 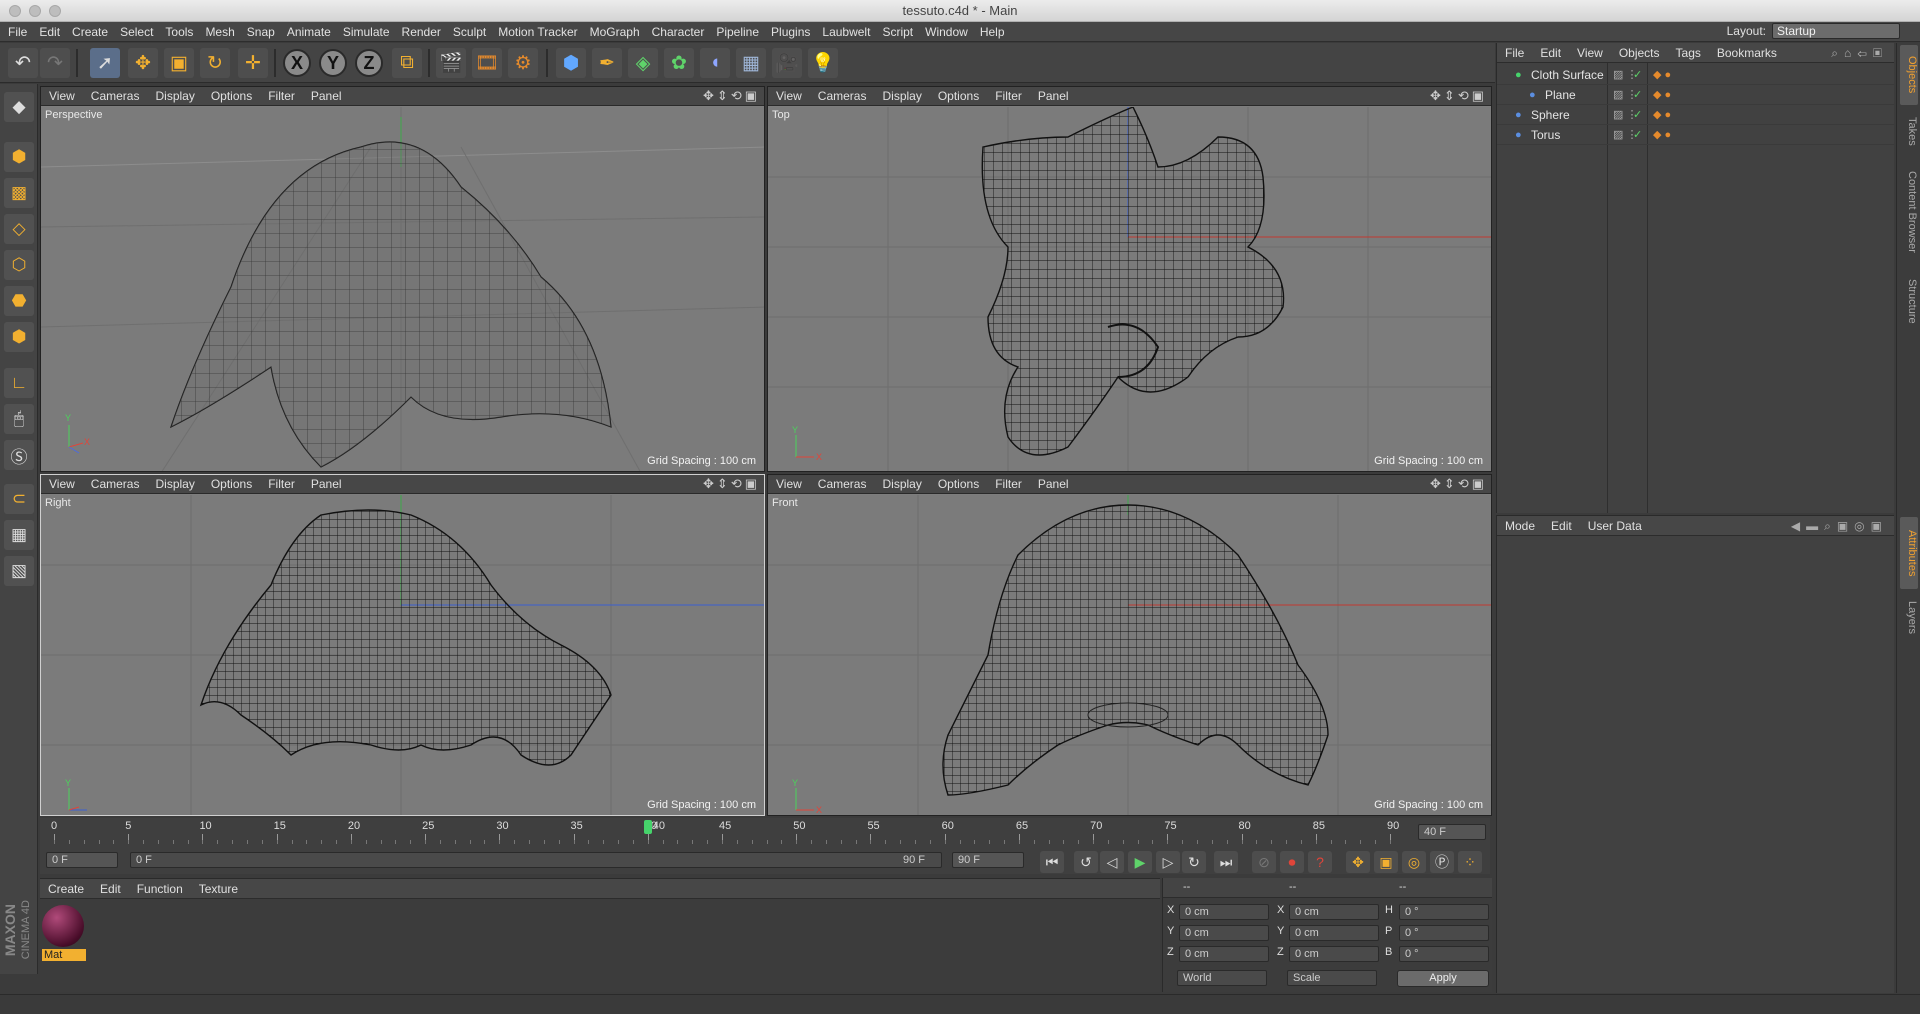 I want to click on material-menu-function: Function, so click(x=160, y=889).